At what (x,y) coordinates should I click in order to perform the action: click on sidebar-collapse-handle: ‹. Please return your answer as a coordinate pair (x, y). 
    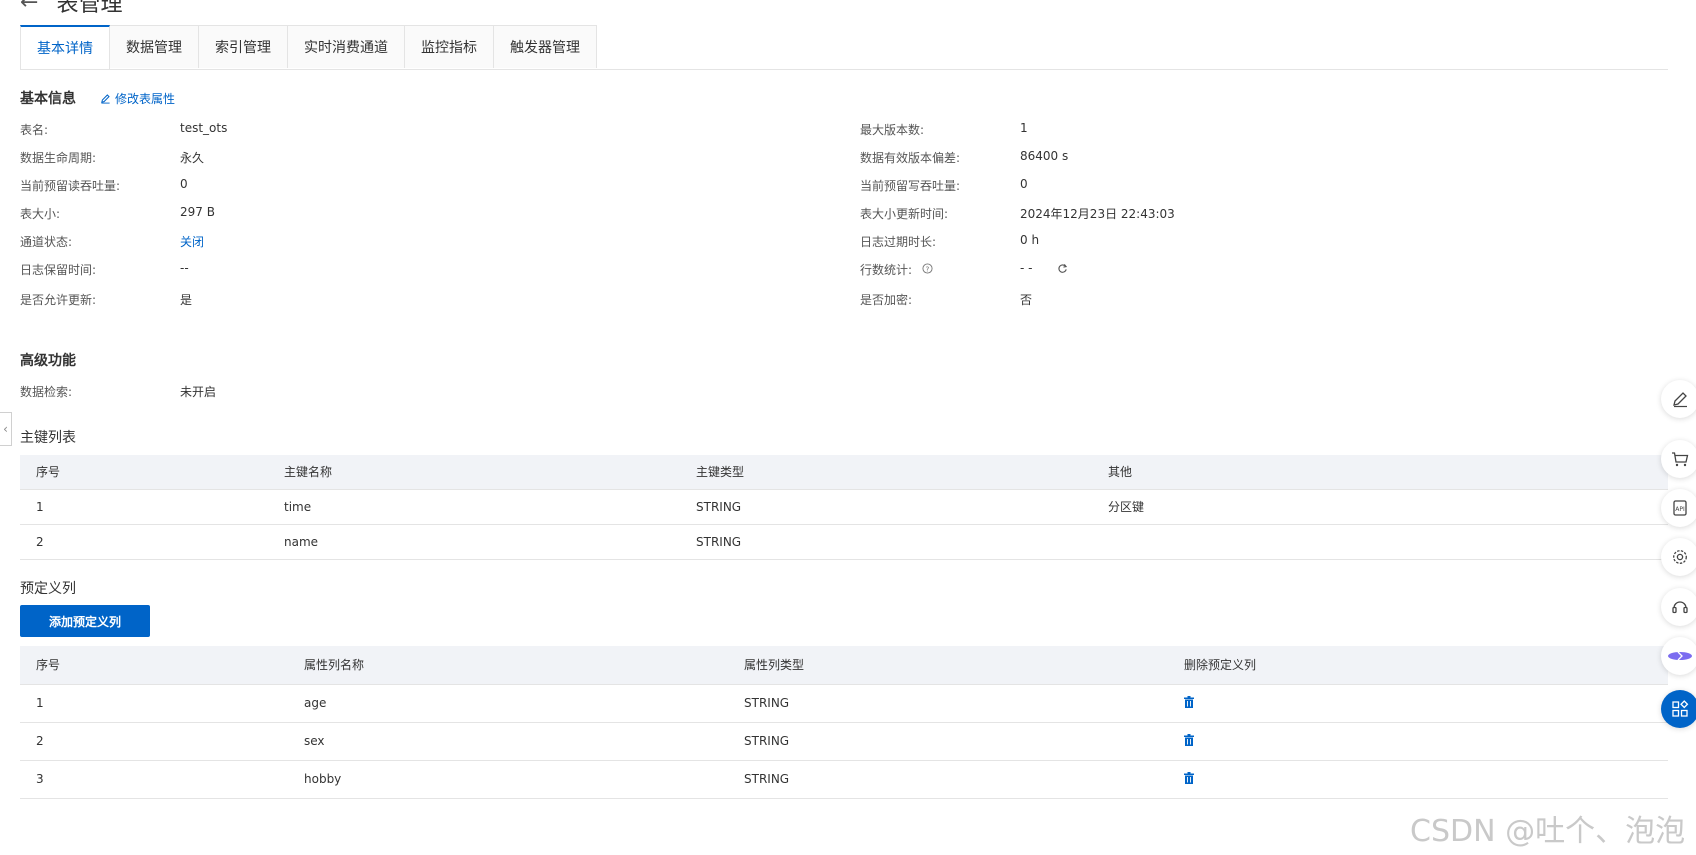
    Looking at the image, I should click on (6, 429).